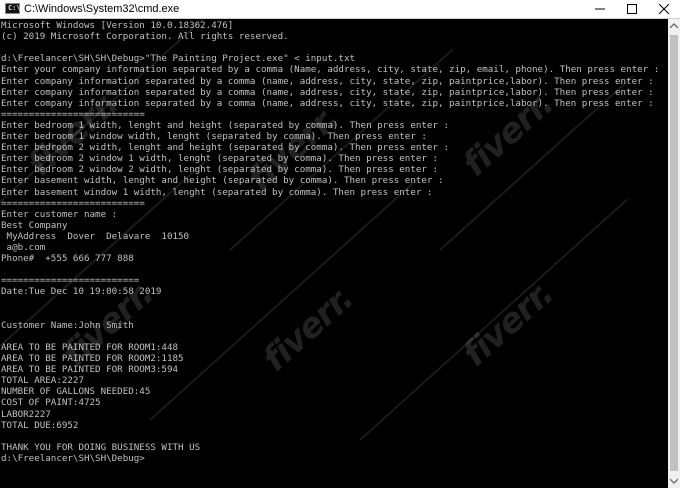  What do you see at coordinates (59, 214) in the screenshot?
I see `console-line: Enter customer name :` at bounding box center [59, 214].